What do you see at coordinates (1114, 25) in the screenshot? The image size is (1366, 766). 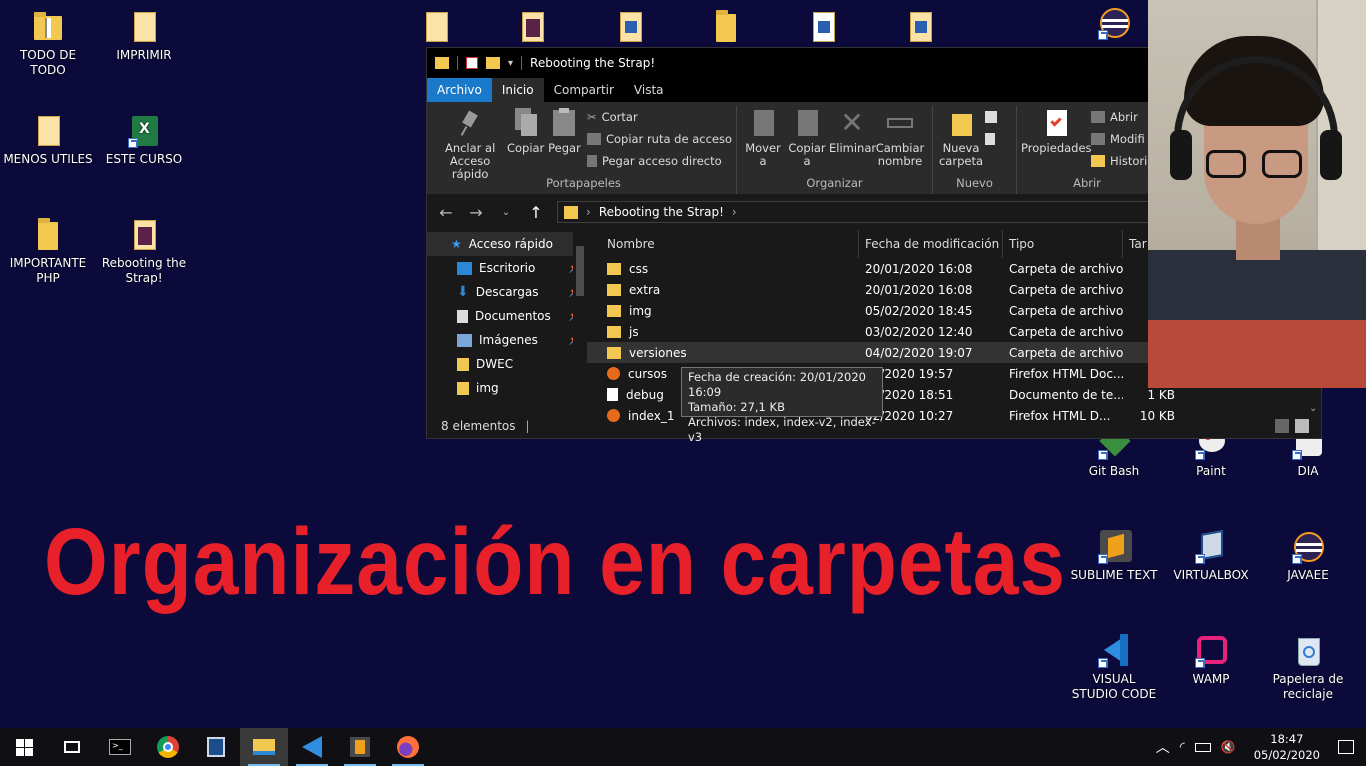 I see `desktop-icon-eclipse-top` at bounding box center [1114, 25].